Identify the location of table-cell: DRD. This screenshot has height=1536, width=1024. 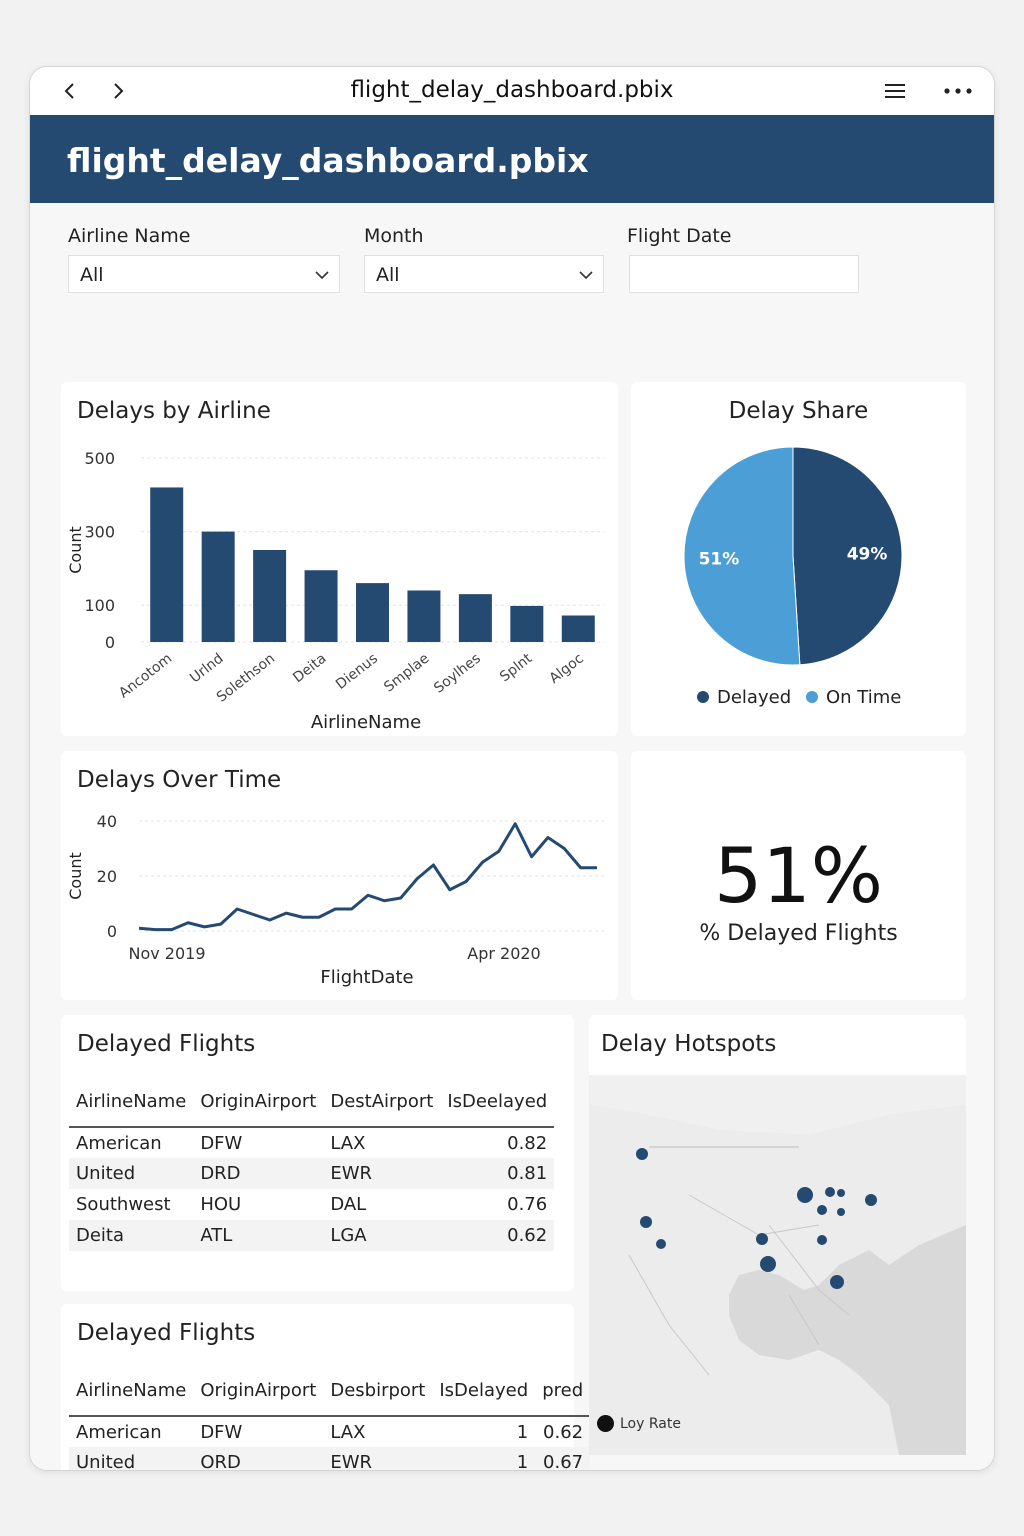
(258, 1173).